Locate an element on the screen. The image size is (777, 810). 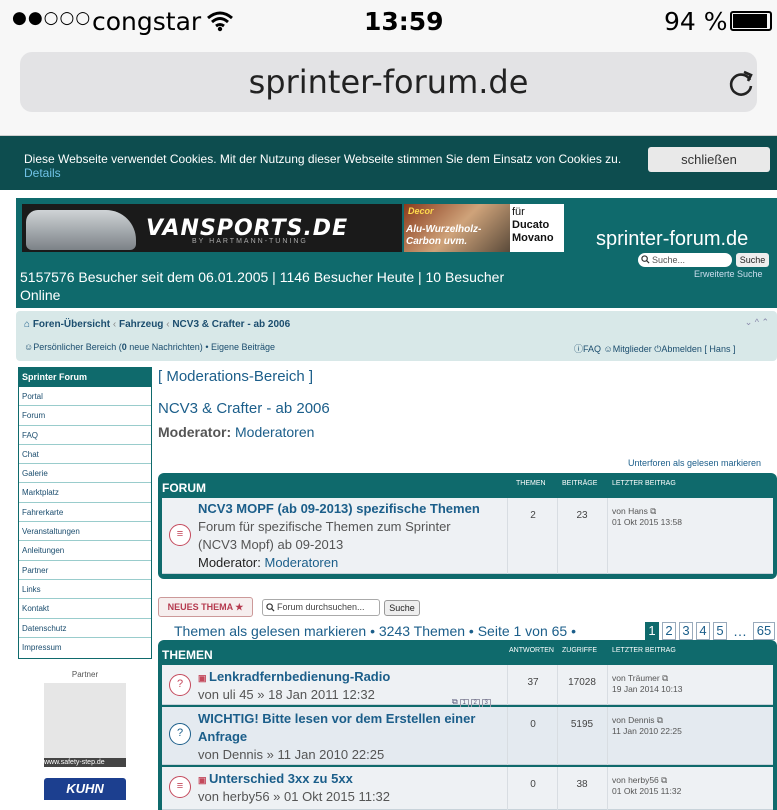
topic-title: ▣ Unterschied 3xx zu 5xx is located at coordinates (275, 778).